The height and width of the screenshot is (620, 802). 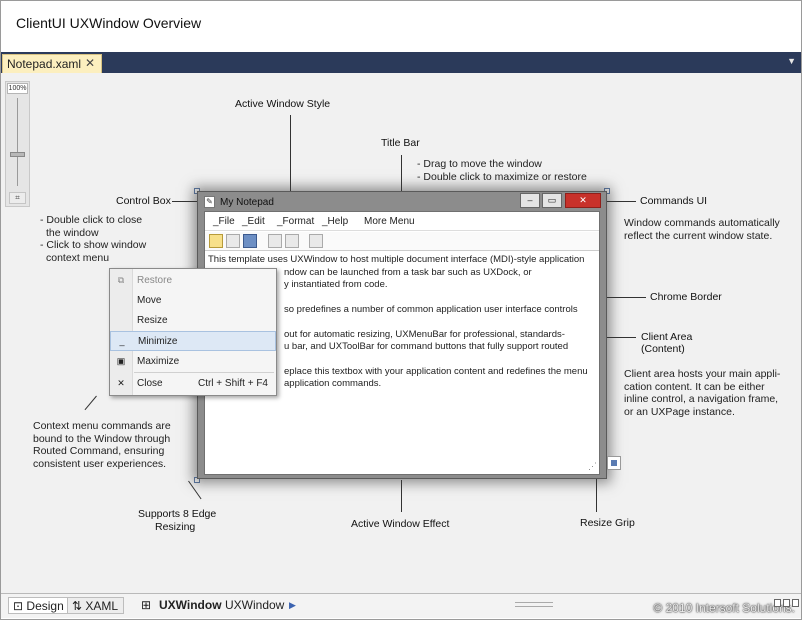 What do you see at coordinates (121, 383) in the screenshot?
I see `close-icon: ✕` at bounding box center [121, 383].